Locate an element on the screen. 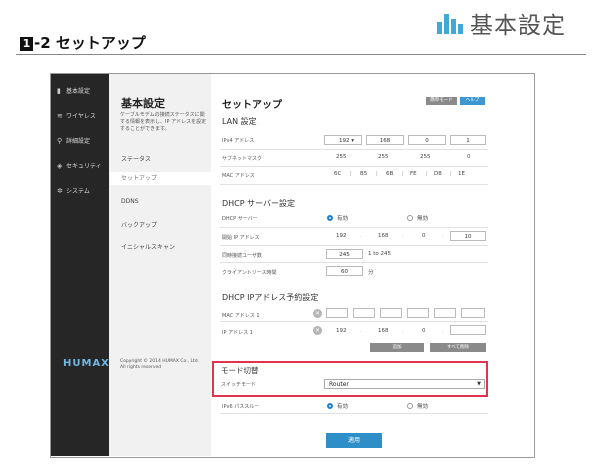  doc-header-title: 基本設定 is located at coordinates (518, 26).